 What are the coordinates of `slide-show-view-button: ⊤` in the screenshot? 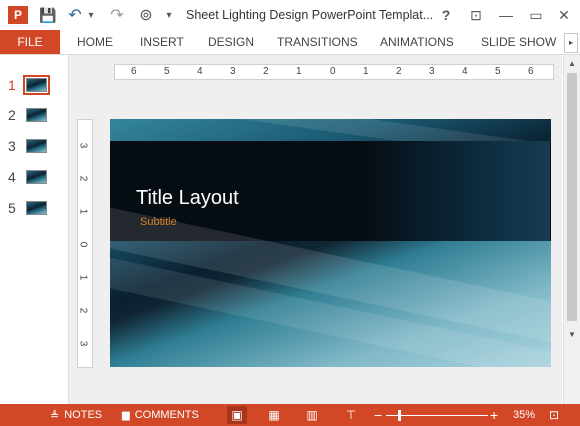 It's located at (351, 415).